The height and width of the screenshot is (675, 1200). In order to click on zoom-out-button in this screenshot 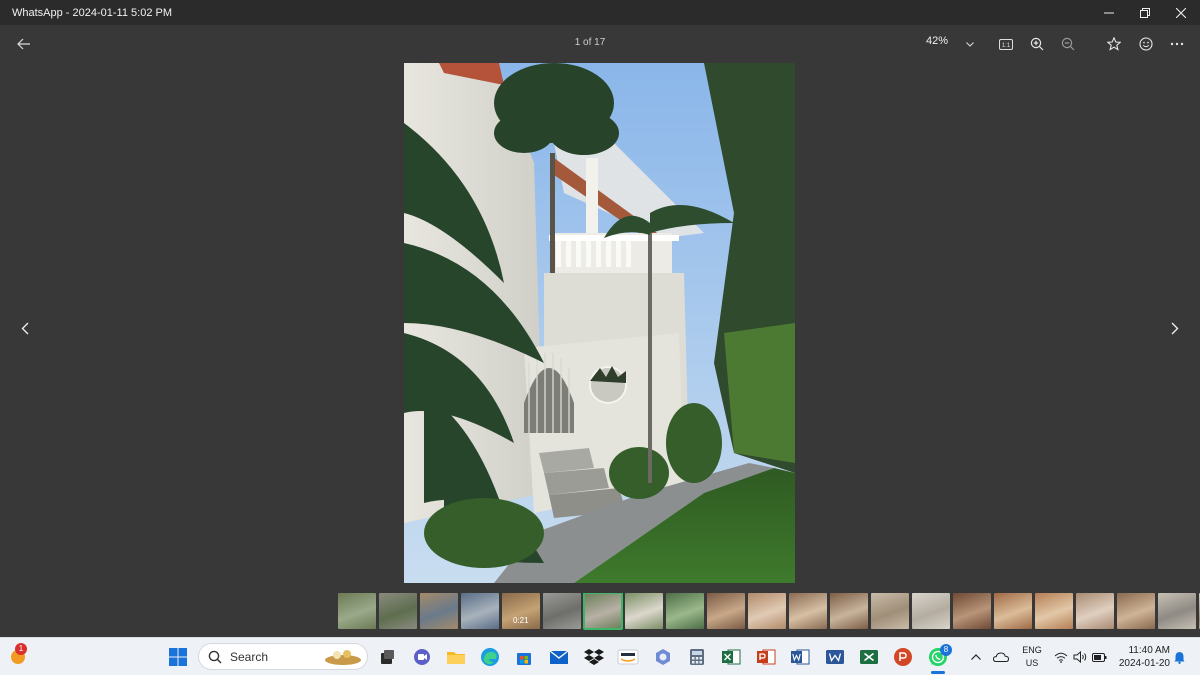, I will do `click(1068, 44)`.